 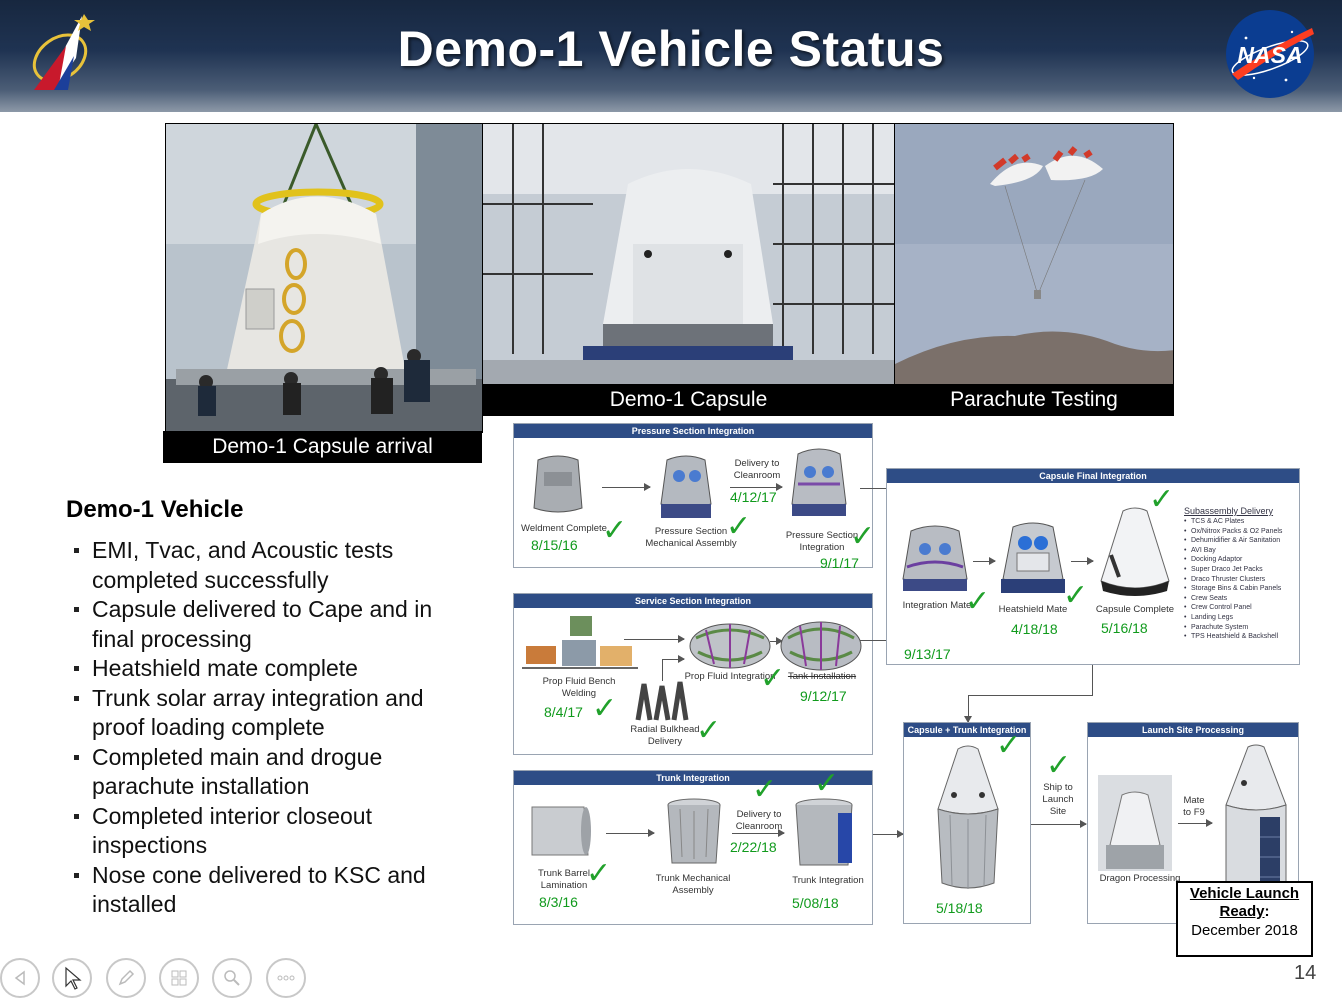 I want to click on trunk-mech-graphic, so click(x=694, y=831).